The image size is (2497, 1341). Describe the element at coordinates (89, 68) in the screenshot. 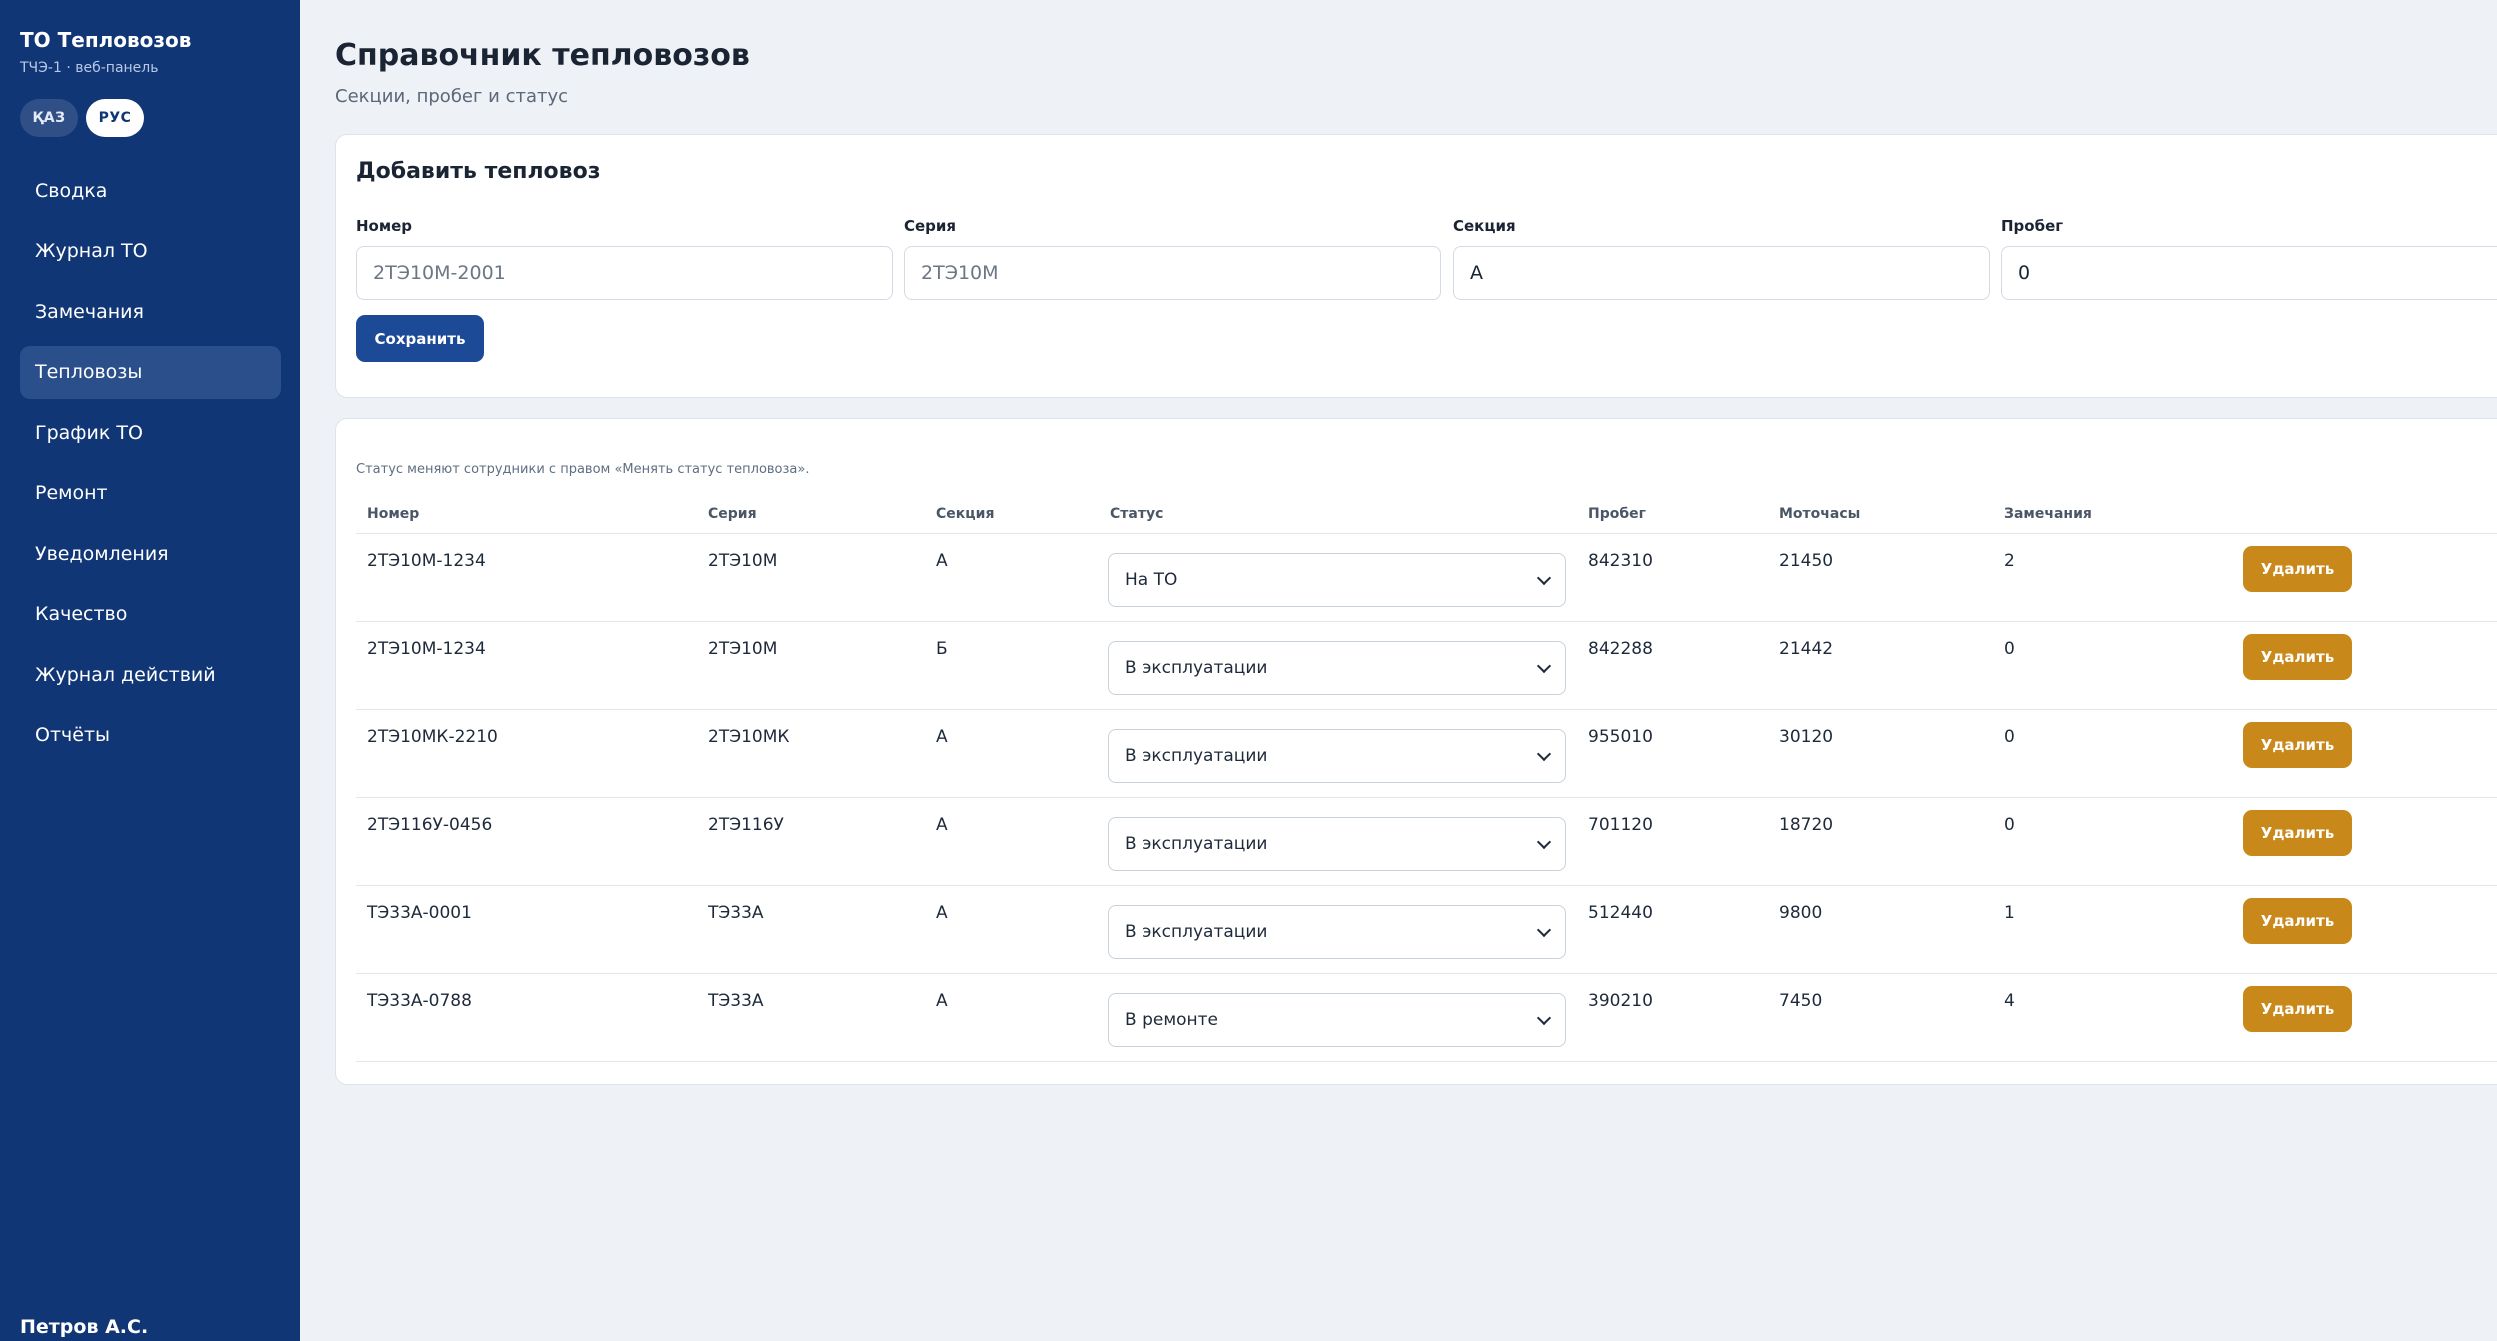

I see `brand-subtitle: ТЧЭ-1 · веб-панель` at that location.